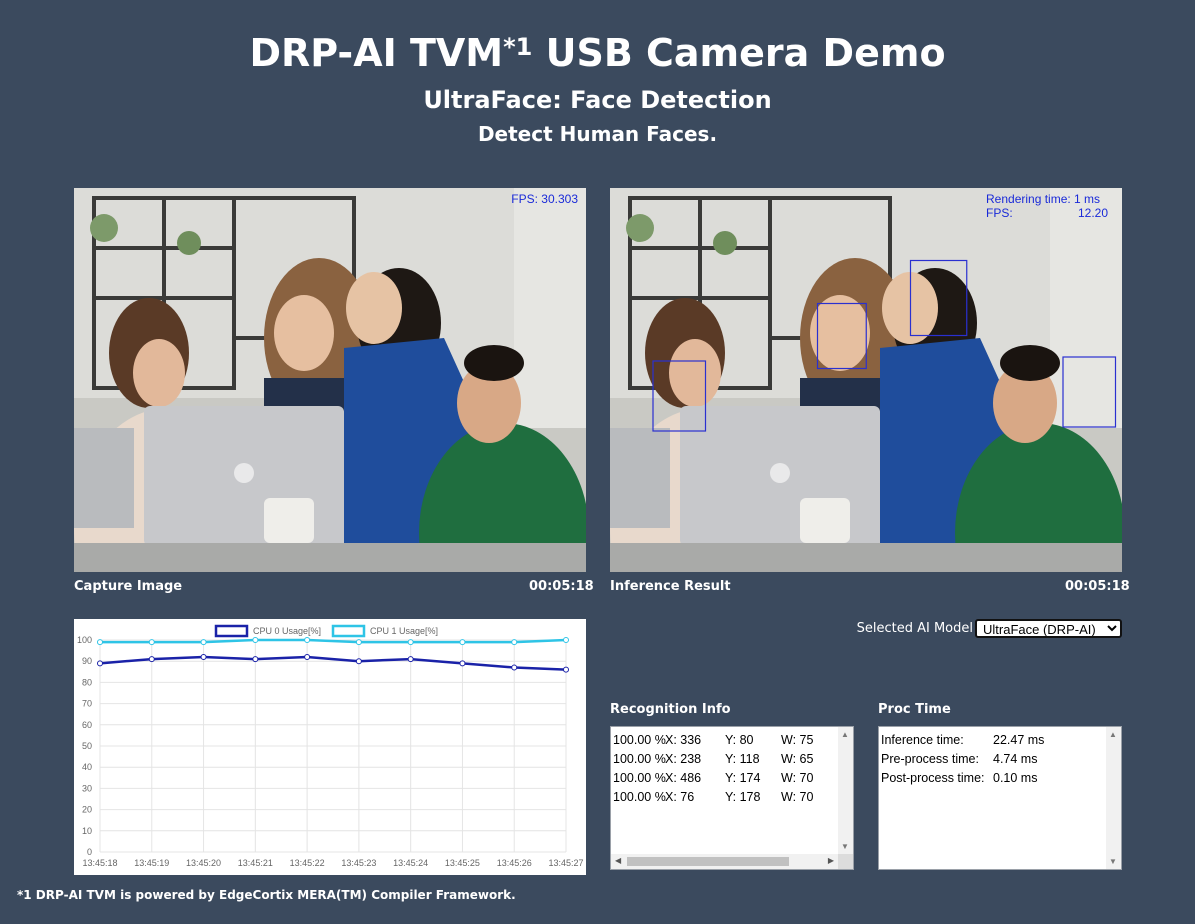 This screenshot has height=924, width=1195. Describe the element at coordinates (683, 740) in the screenshot. I see `recognition-x: X: 336` at that location.